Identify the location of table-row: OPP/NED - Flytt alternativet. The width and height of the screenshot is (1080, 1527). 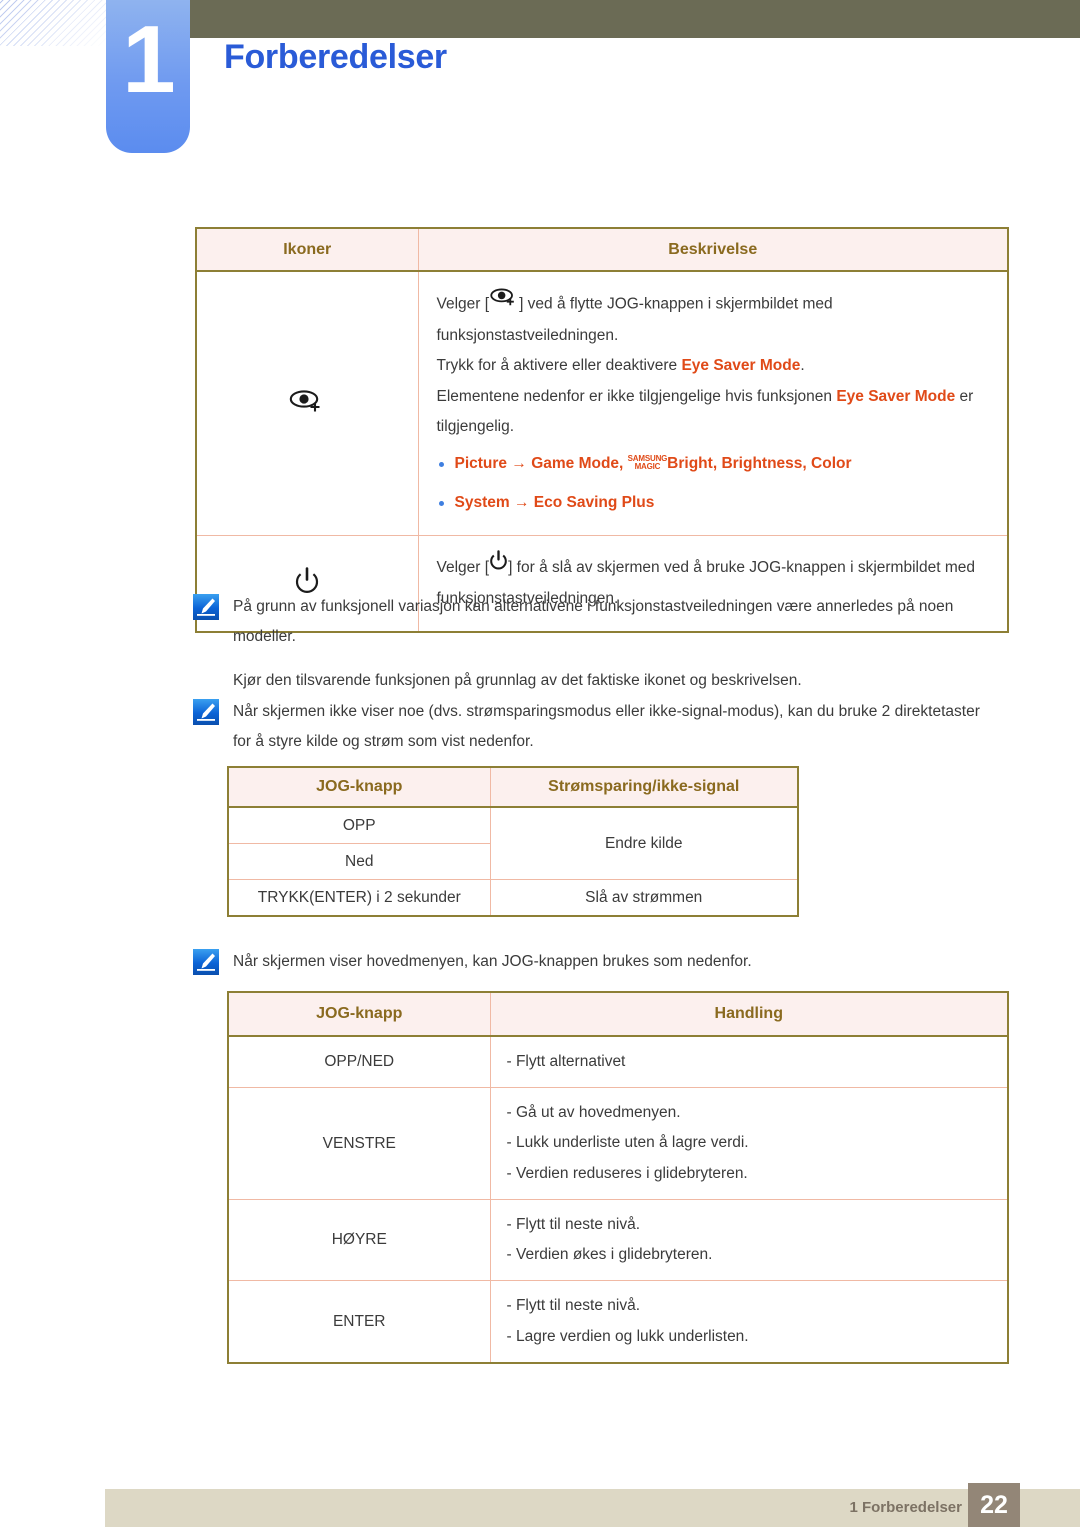
(618, 1062).